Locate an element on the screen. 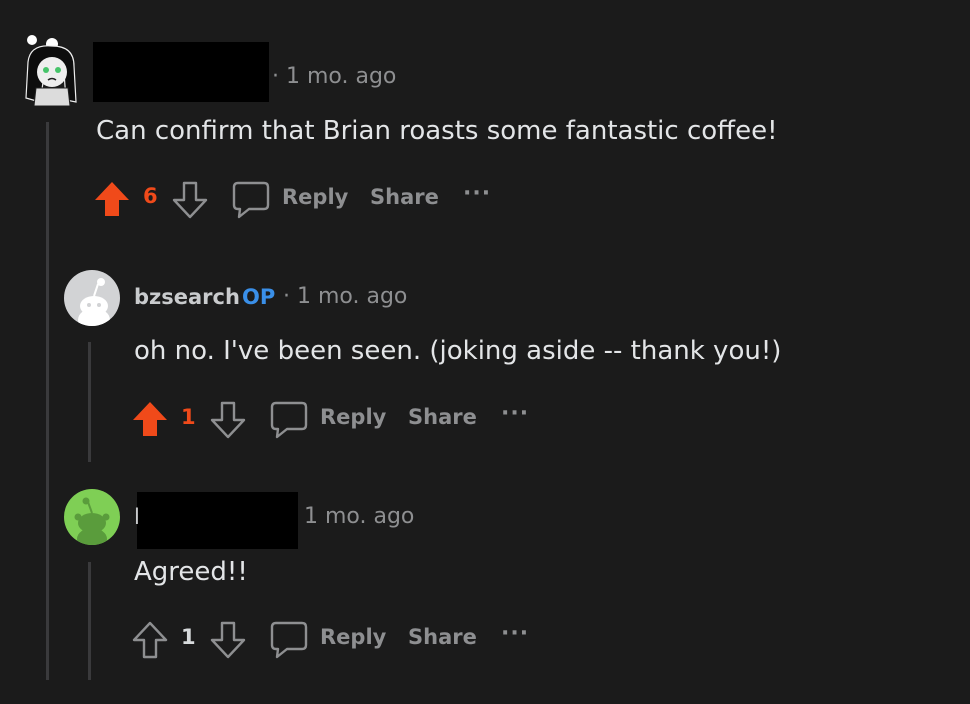 This screenshot has height=704, width=970. vote-score: 6 is located at coordinates (150, 196).